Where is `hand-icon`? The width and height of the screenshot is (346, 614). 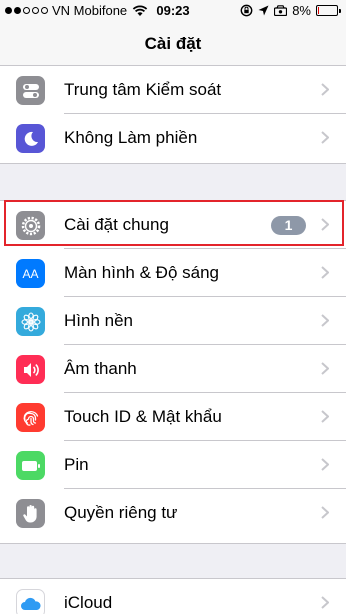 hand-icon is located at coordinates (30, 513).